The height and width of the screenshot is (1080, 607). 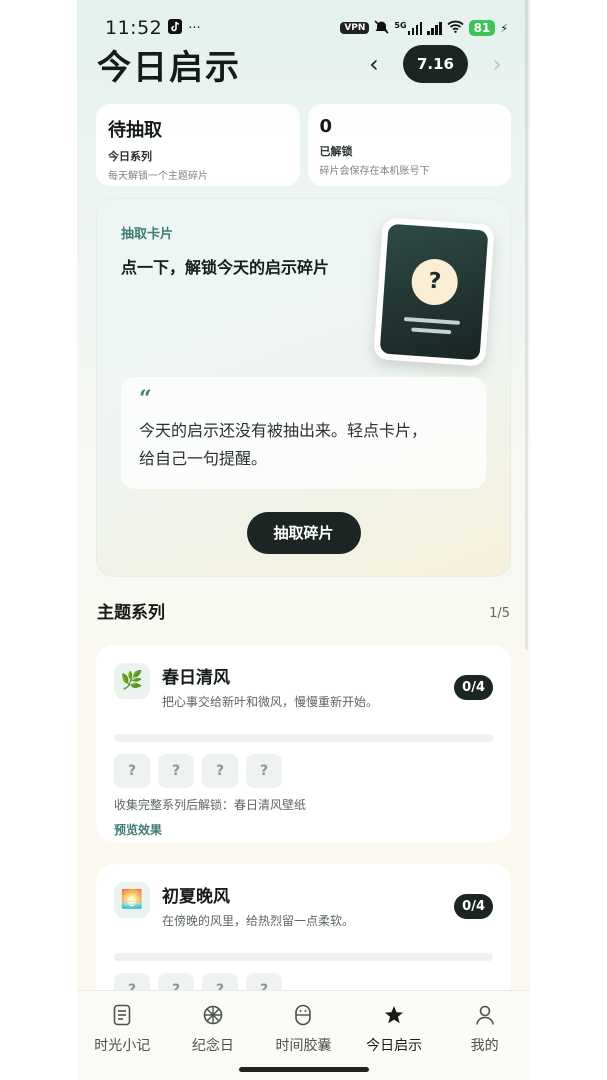 I want to click on draw-card-title: 点一下，解锁今天的启示碎片, so click(x=225, y=267).